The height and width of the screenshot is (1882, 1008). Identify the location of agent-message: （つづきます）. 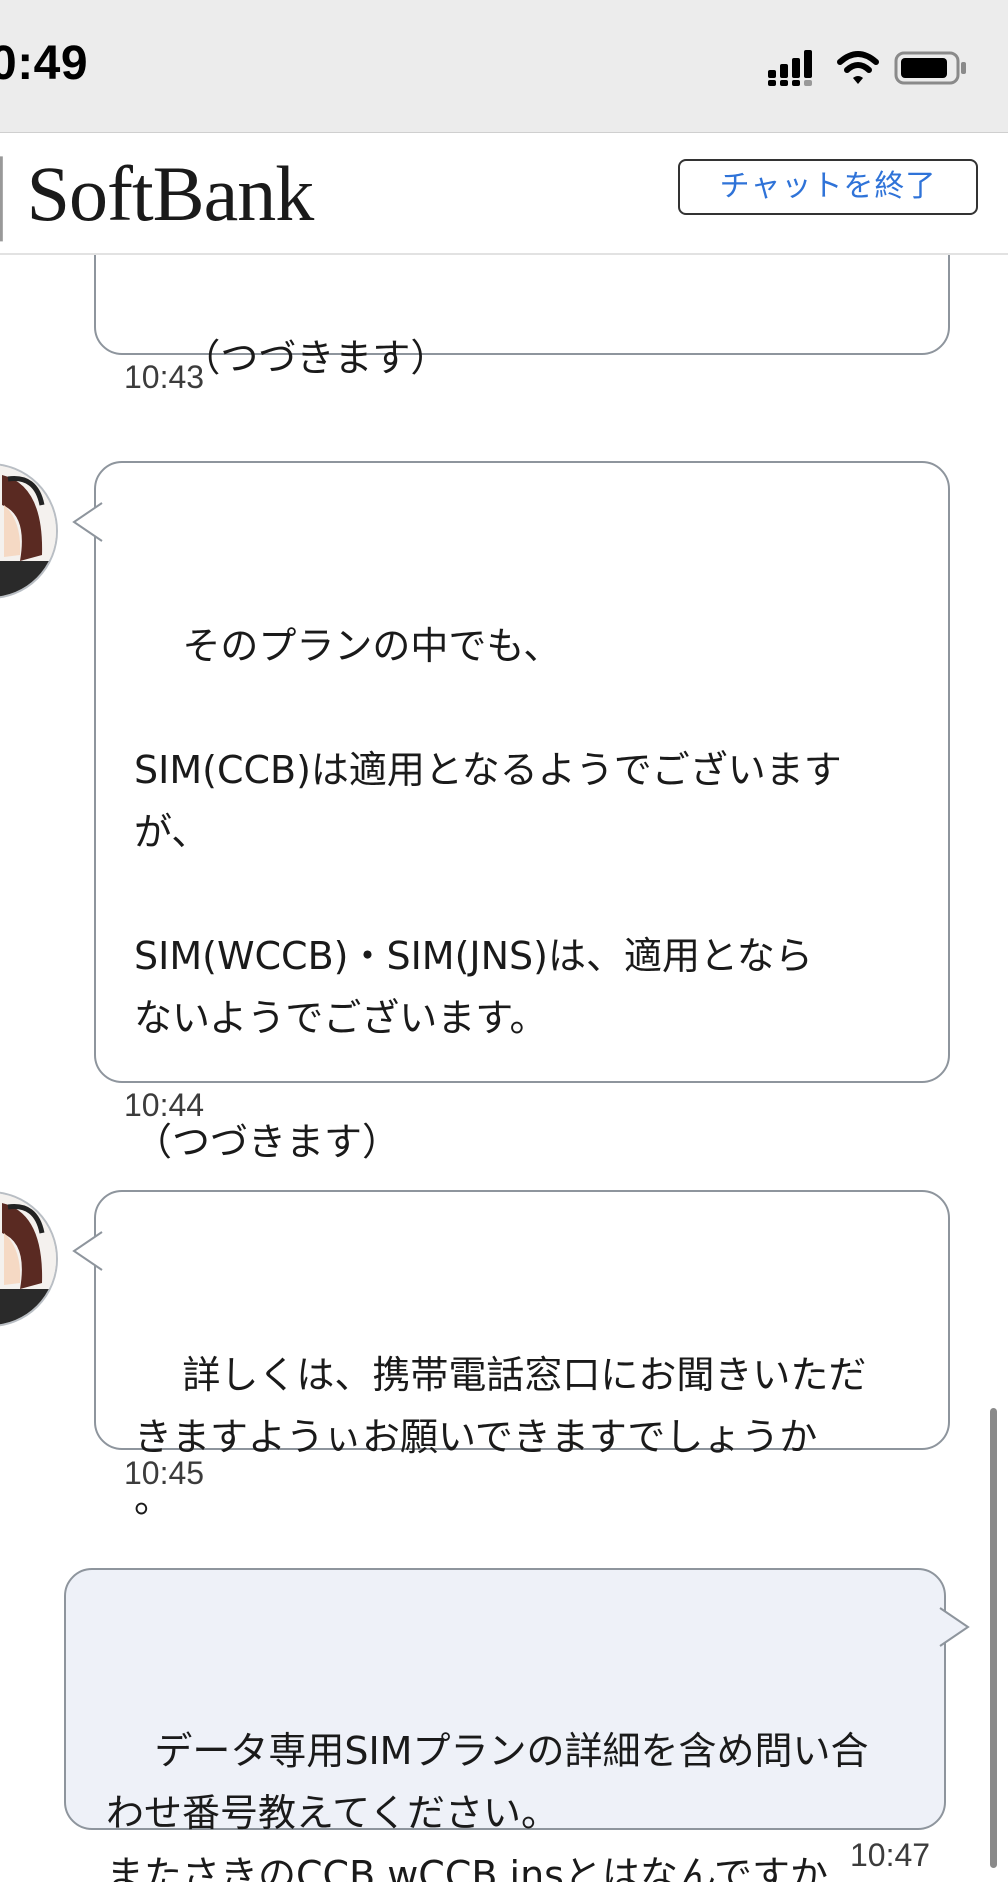
(522, 317).